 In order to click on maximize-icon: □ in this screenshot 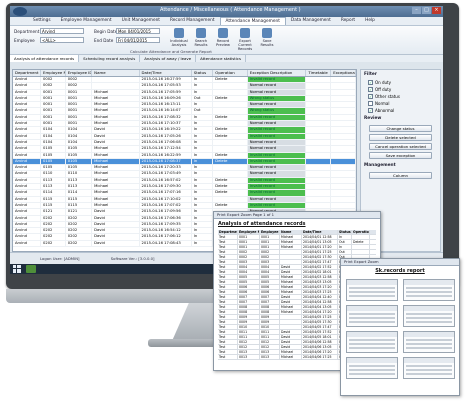, I will do `click(426, 10)`.